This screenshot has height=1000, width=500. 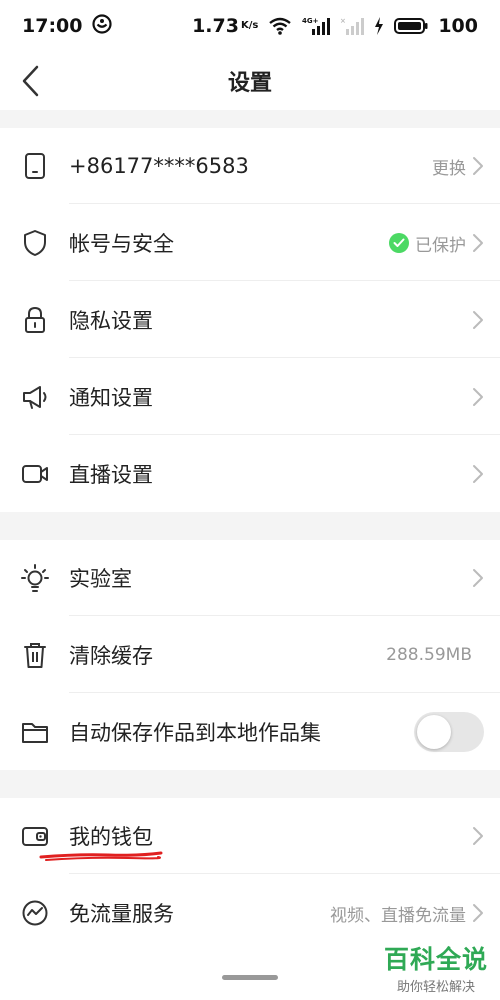 I want to click on privacy-settings-label: 隐私设置, so click(x=111, y=321).